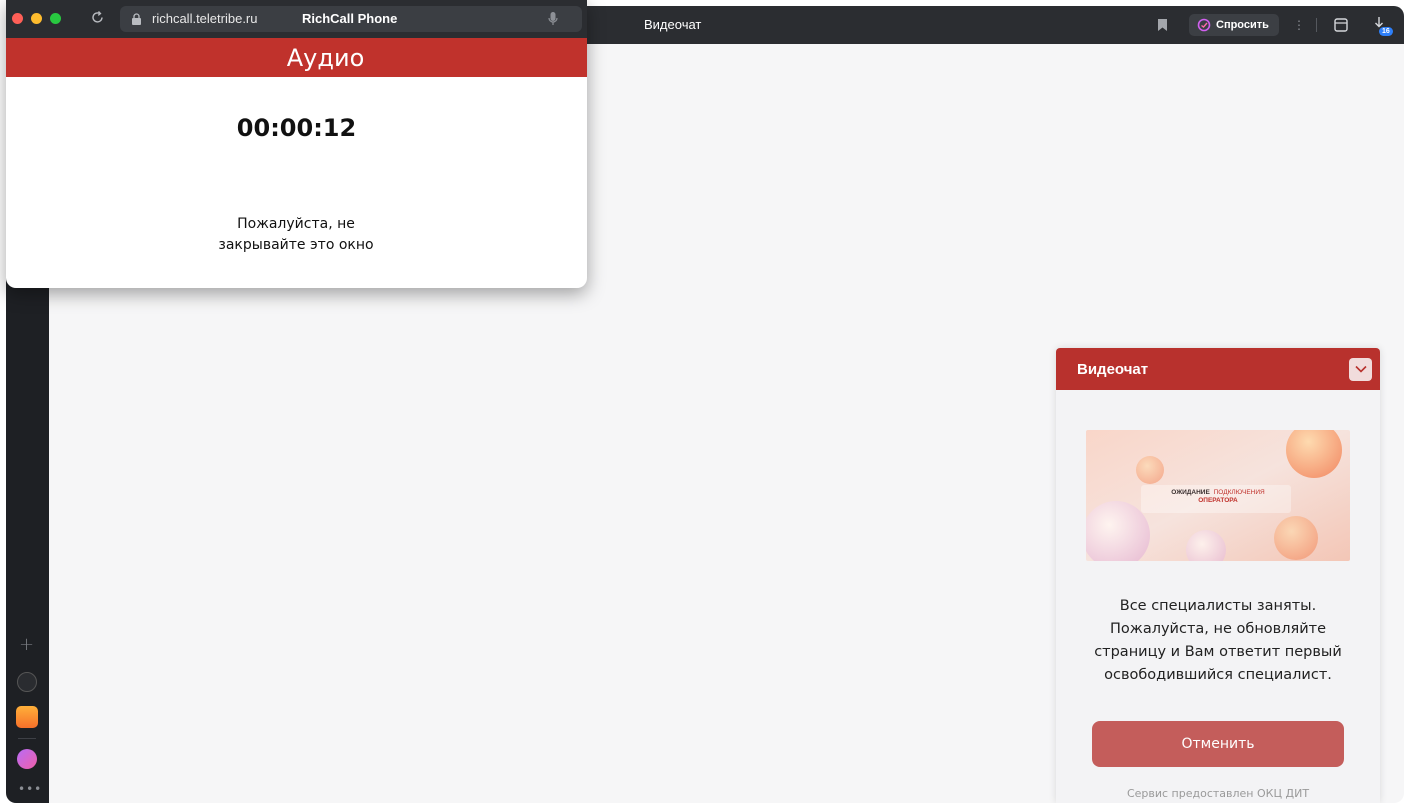 Image resolution: width=1411 pixels, height=805 pixels. I want to click on tabs-icon, so click(1341, 25).